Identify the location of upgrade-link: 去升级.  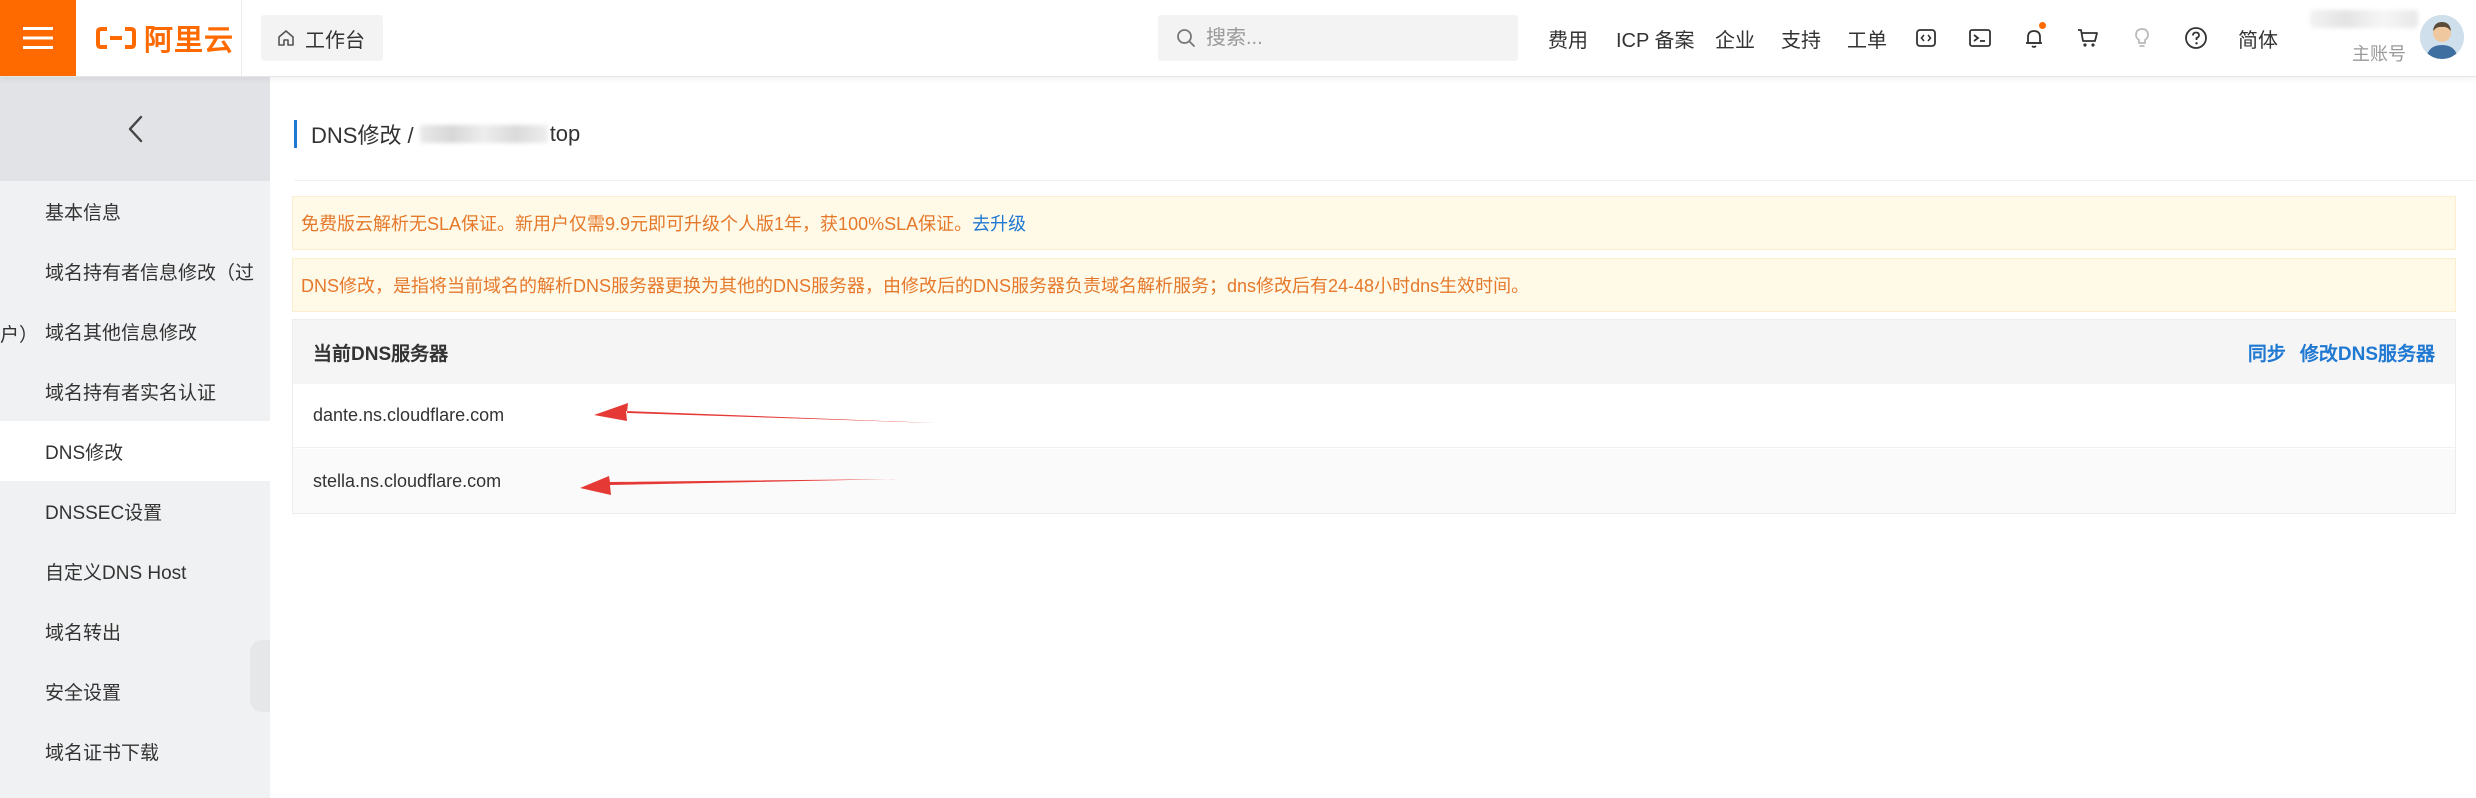
(999, 223).